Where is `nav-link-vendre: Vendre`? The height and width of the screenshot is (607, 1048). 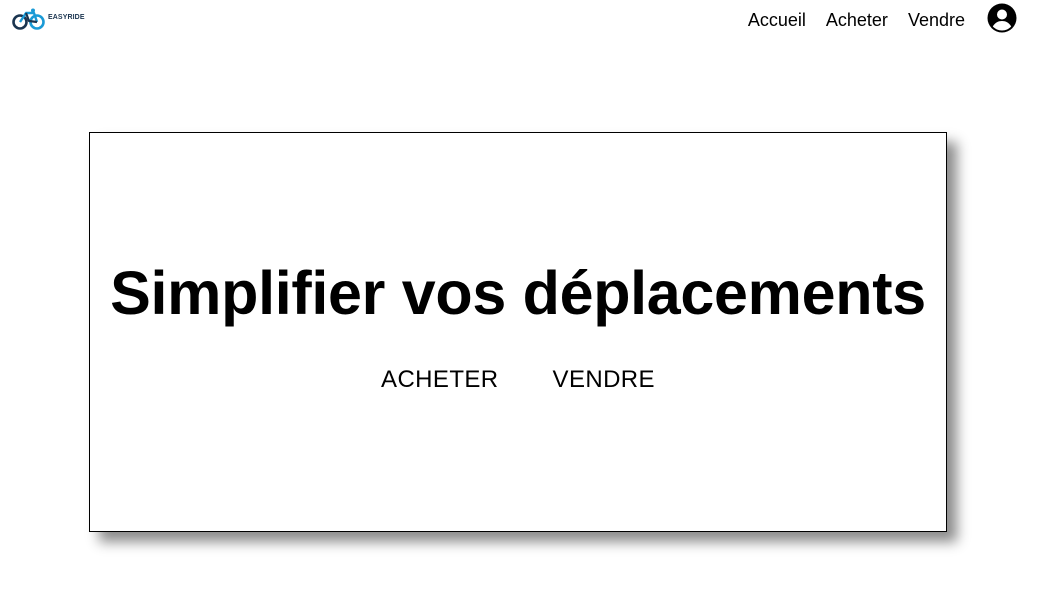 nav-link-vendre: Vendre is located at coordinates (936, 20).